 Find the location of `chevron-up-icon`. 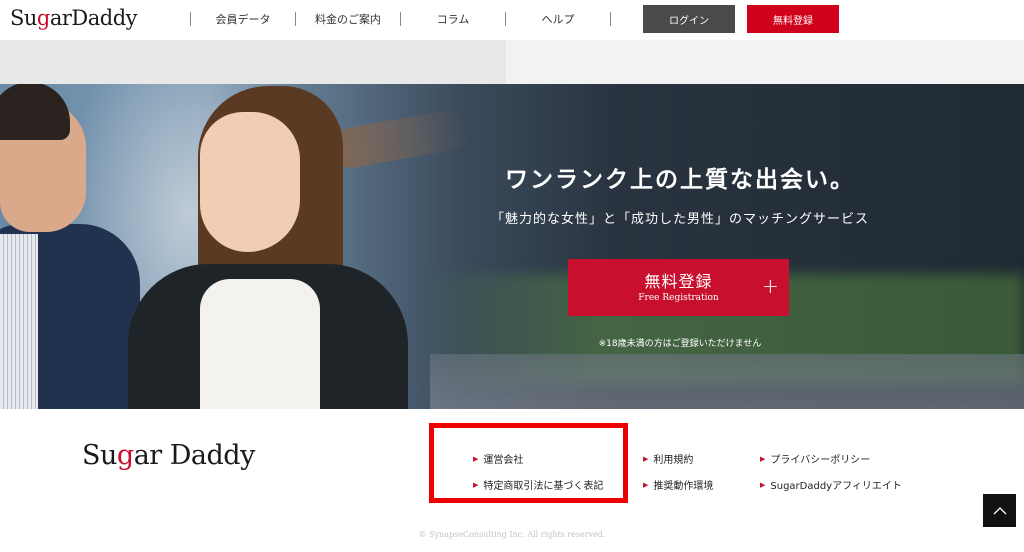

chevron-up-icon is located at coordinates (999, 510).